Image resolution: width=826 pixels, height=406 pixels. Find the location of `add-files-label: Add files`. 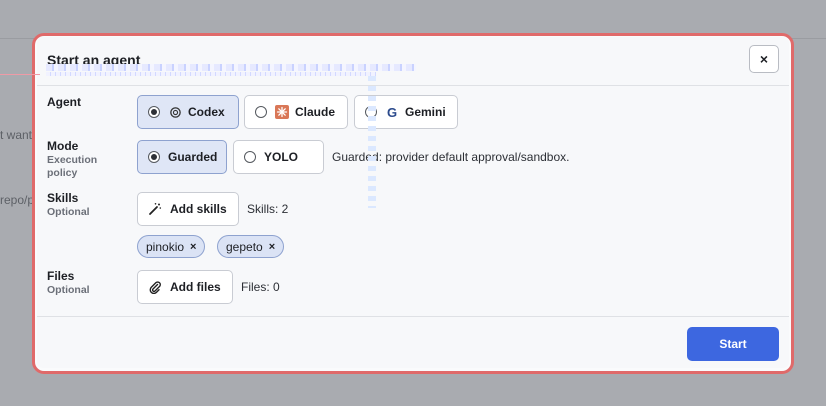

add-files-label: Add files is located at coordinates (195, 287).